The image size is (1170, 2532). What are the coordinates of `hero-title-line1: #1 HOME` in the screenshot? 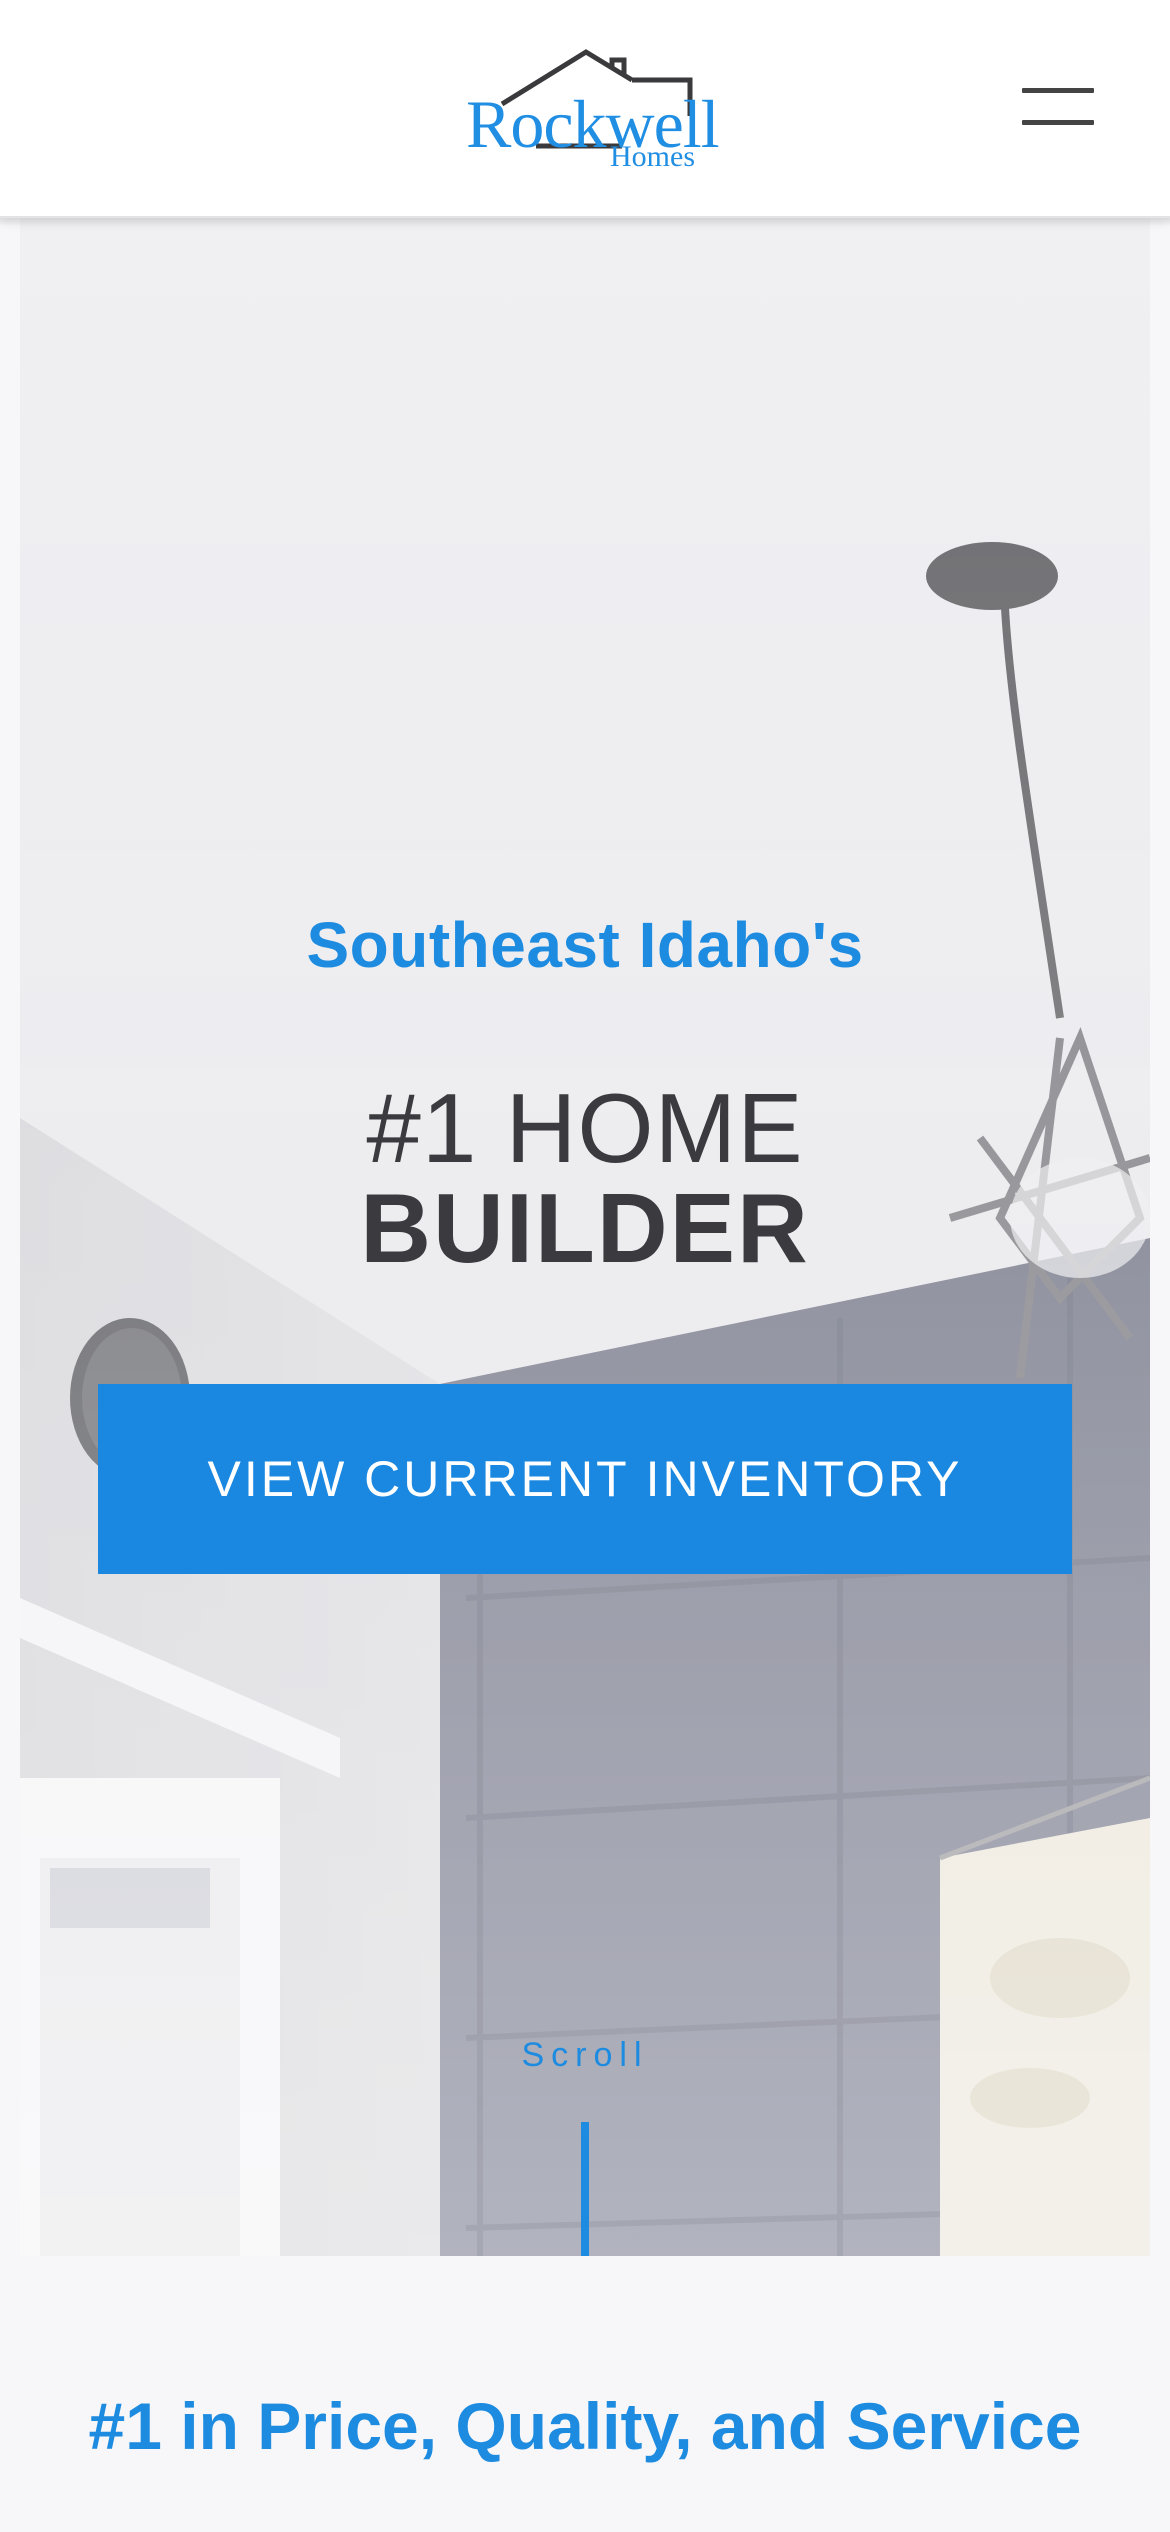 It's located at (585, 1128).